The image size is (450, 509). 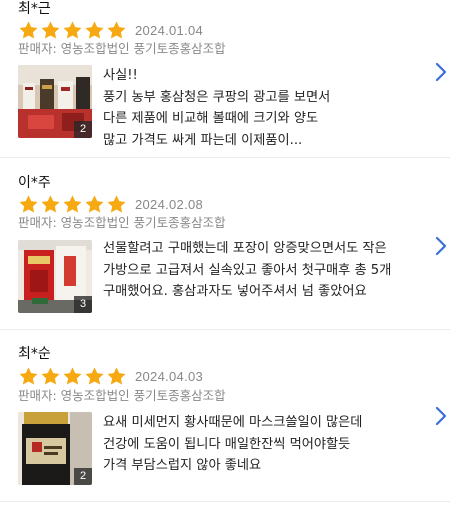 What do you see at coordinates (169, 30) in the screenshot?
I see `review-date: 2024.01.04` at bounding box center [169, 30].